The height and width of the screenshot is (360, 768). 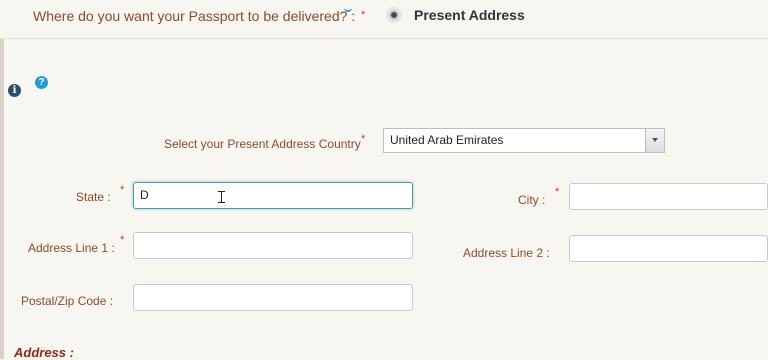 What do you see at coordinates (506, 253) in the screenshot?
I see `address-line2-label: Address Line 2 :` at bounding box center [506, 253].